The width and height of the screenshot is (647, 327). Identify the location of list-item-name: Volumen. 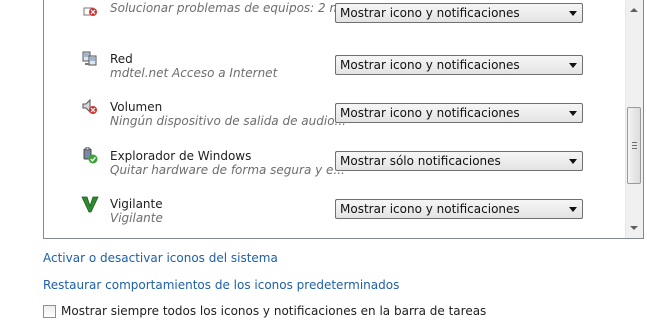
(136, 107).